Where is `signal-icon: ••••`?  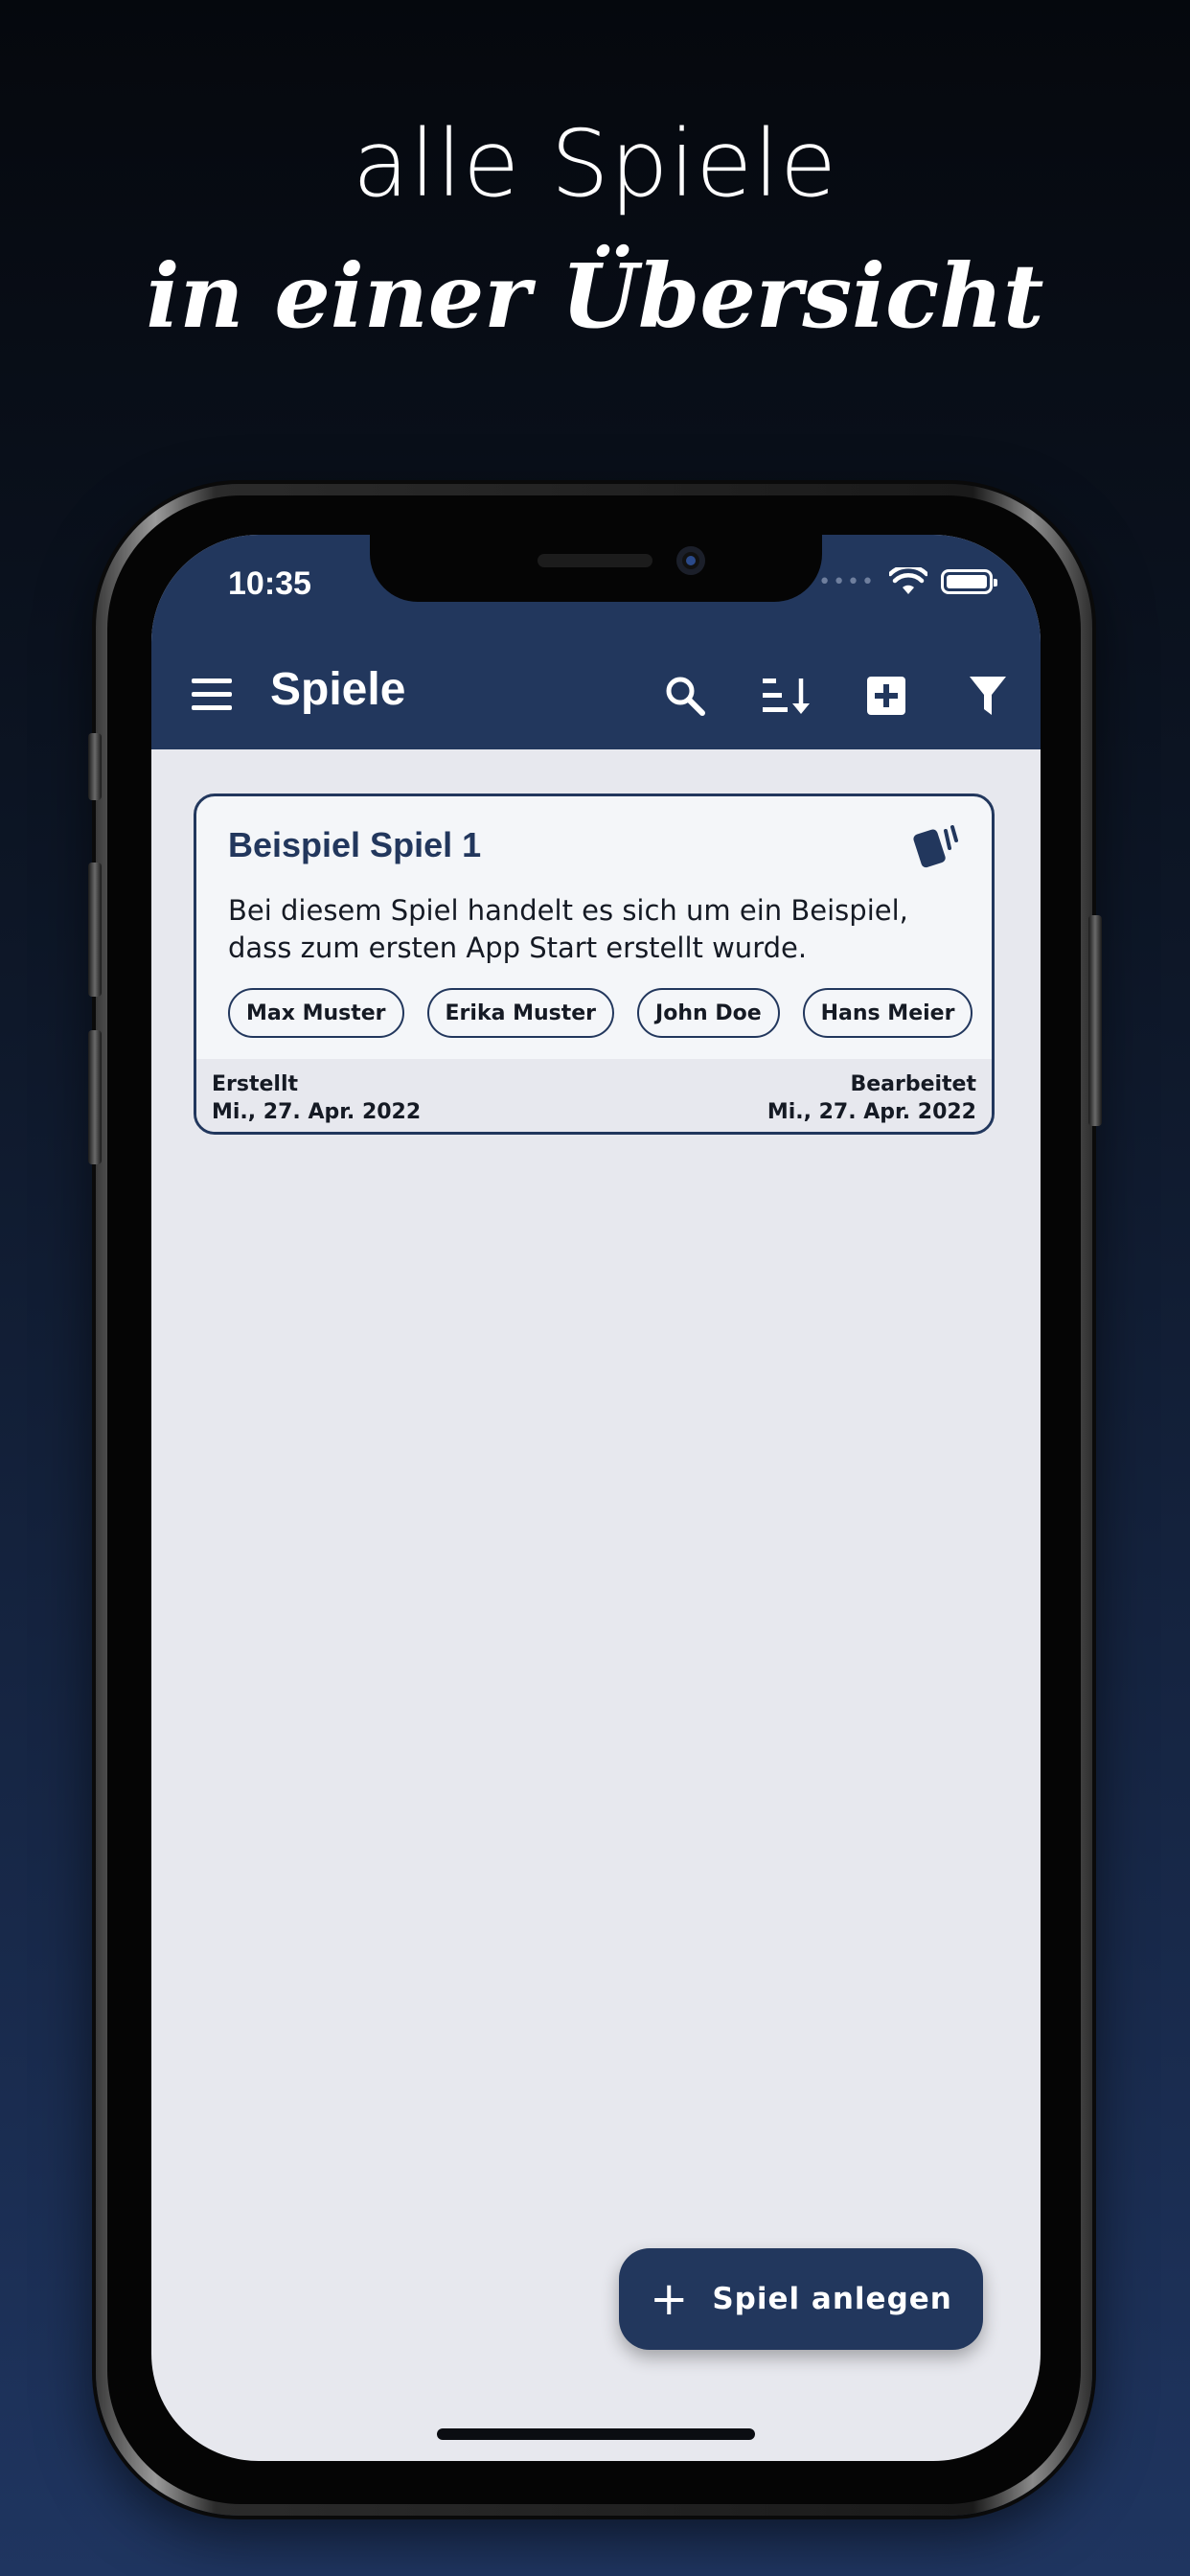 signal-icon: •••• is located at coordinates (847, 581).